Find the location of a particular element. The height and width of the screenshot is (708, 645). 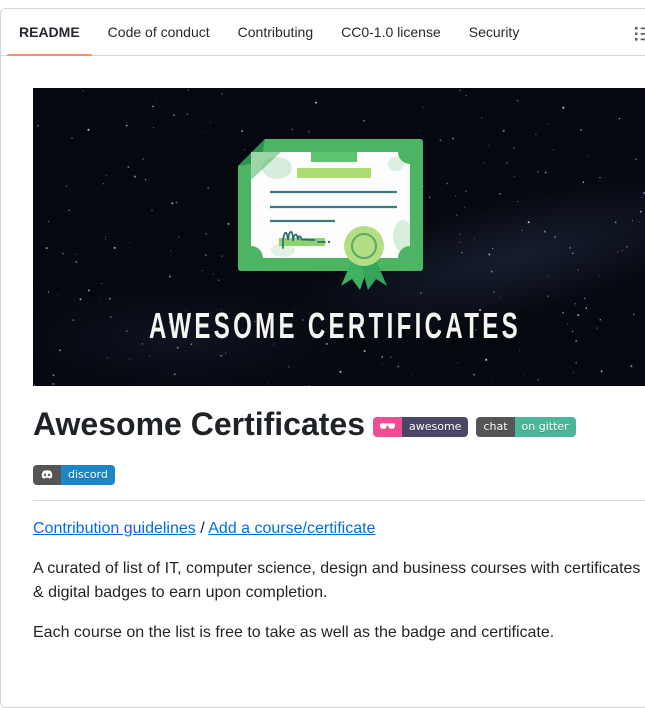

badge-gitter-left-label: chat is located at coordinates (495, 427).